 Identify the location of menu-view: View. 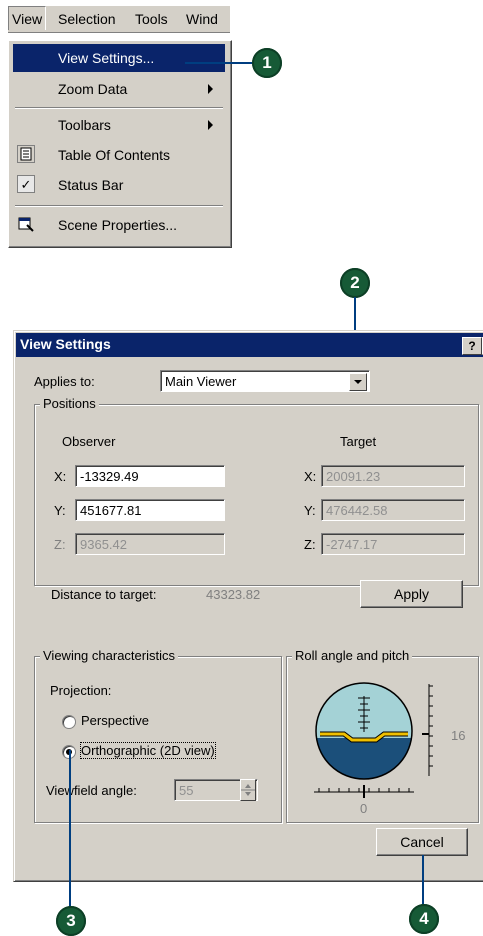
(27, 18).